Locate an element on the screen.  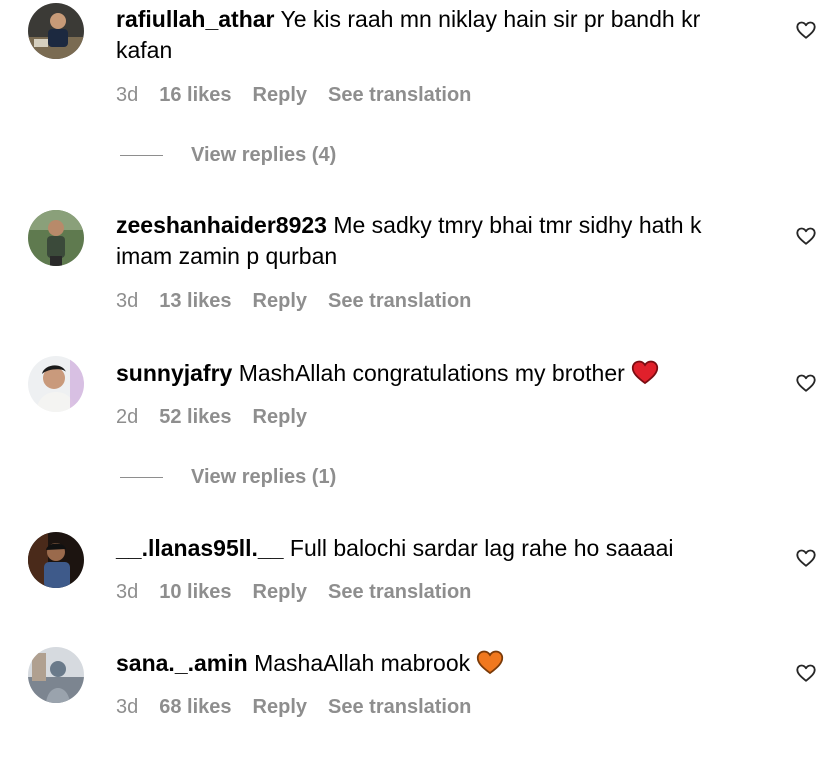
comment-text: sana._.amin MashaAllah mabrook is located at coordinates (436, 663).